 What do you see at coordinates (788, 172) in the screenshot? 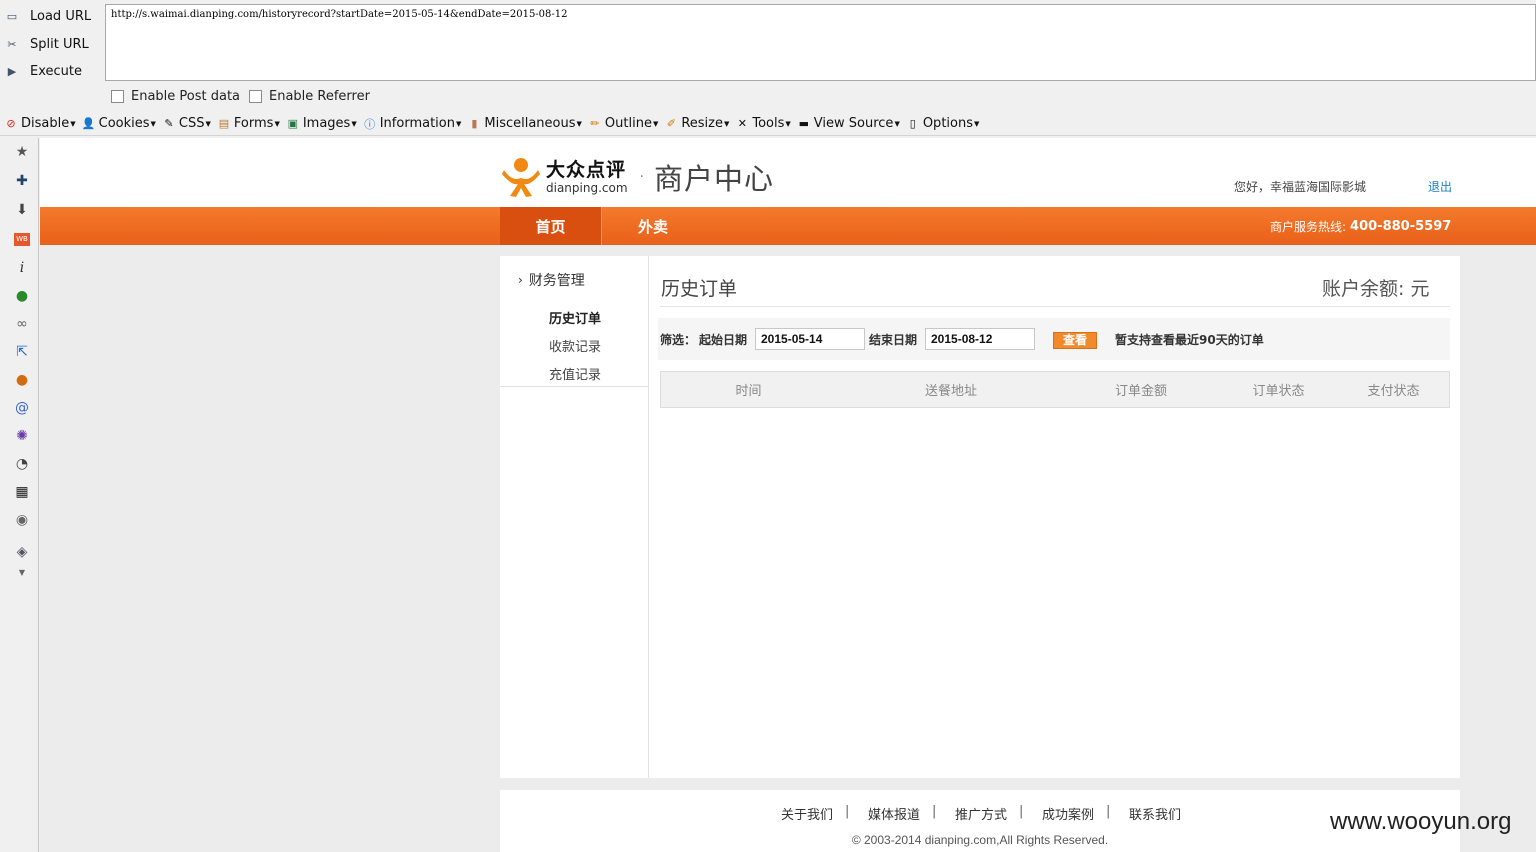
I see `site-header: 大众点评 dianping.com · 商户中心 您好，幸福蓝海国际影城 退出` at bounding box center [788, 172].